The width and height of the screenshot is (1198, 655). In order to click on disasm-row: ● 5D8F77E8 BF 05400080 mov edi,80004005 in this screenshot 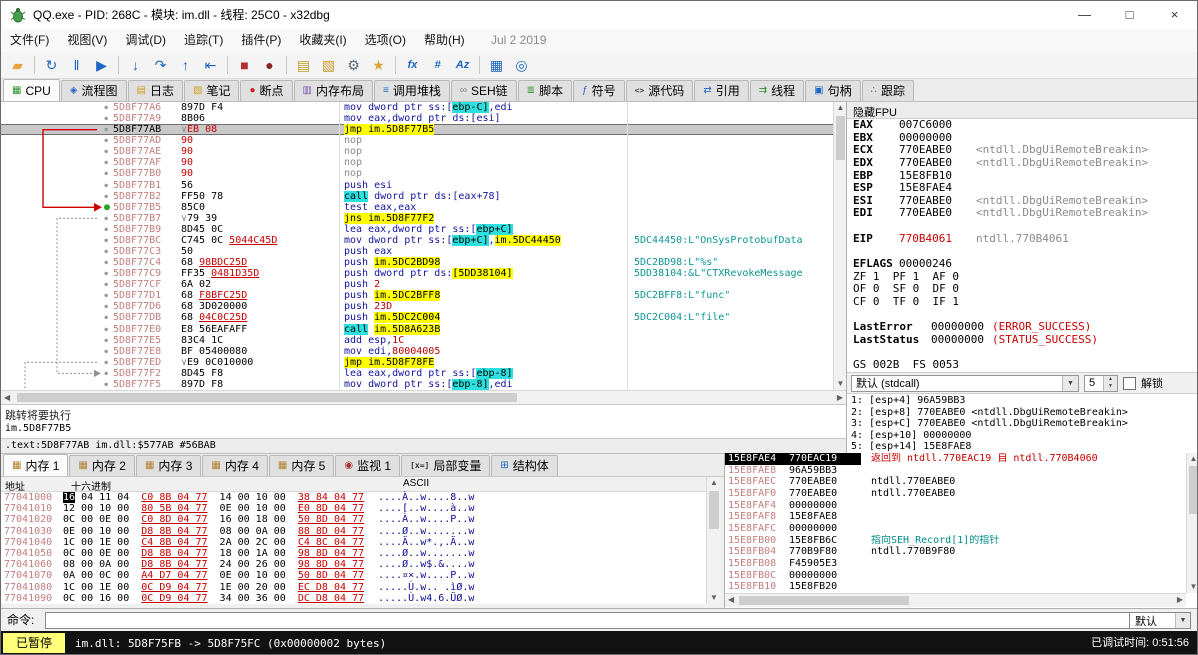, I will do `click(417, 351)`.